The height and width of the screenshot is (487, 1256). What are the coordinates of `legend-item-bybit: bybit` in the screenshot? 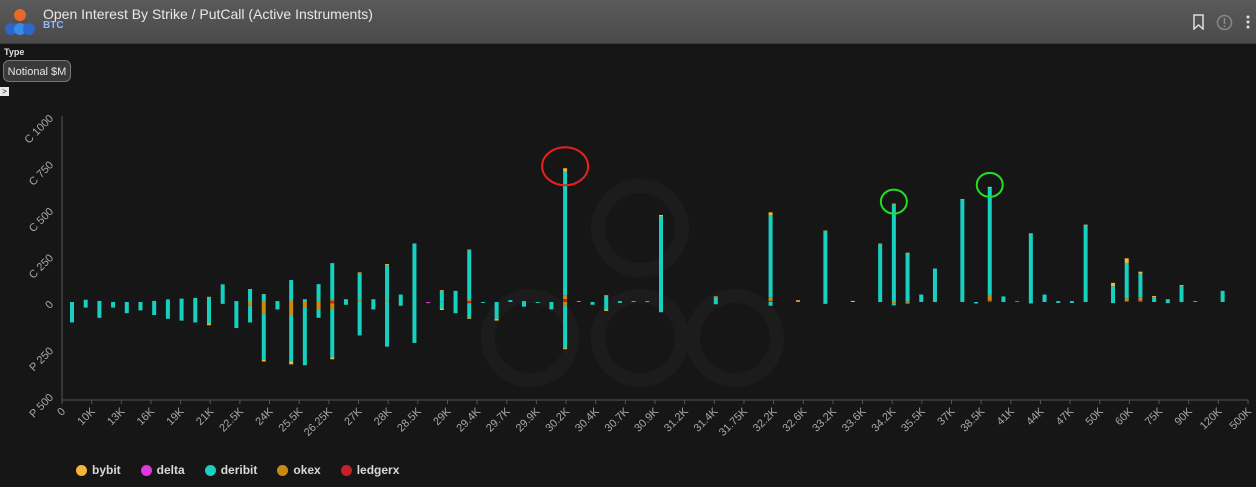 It's located at (98, 470).